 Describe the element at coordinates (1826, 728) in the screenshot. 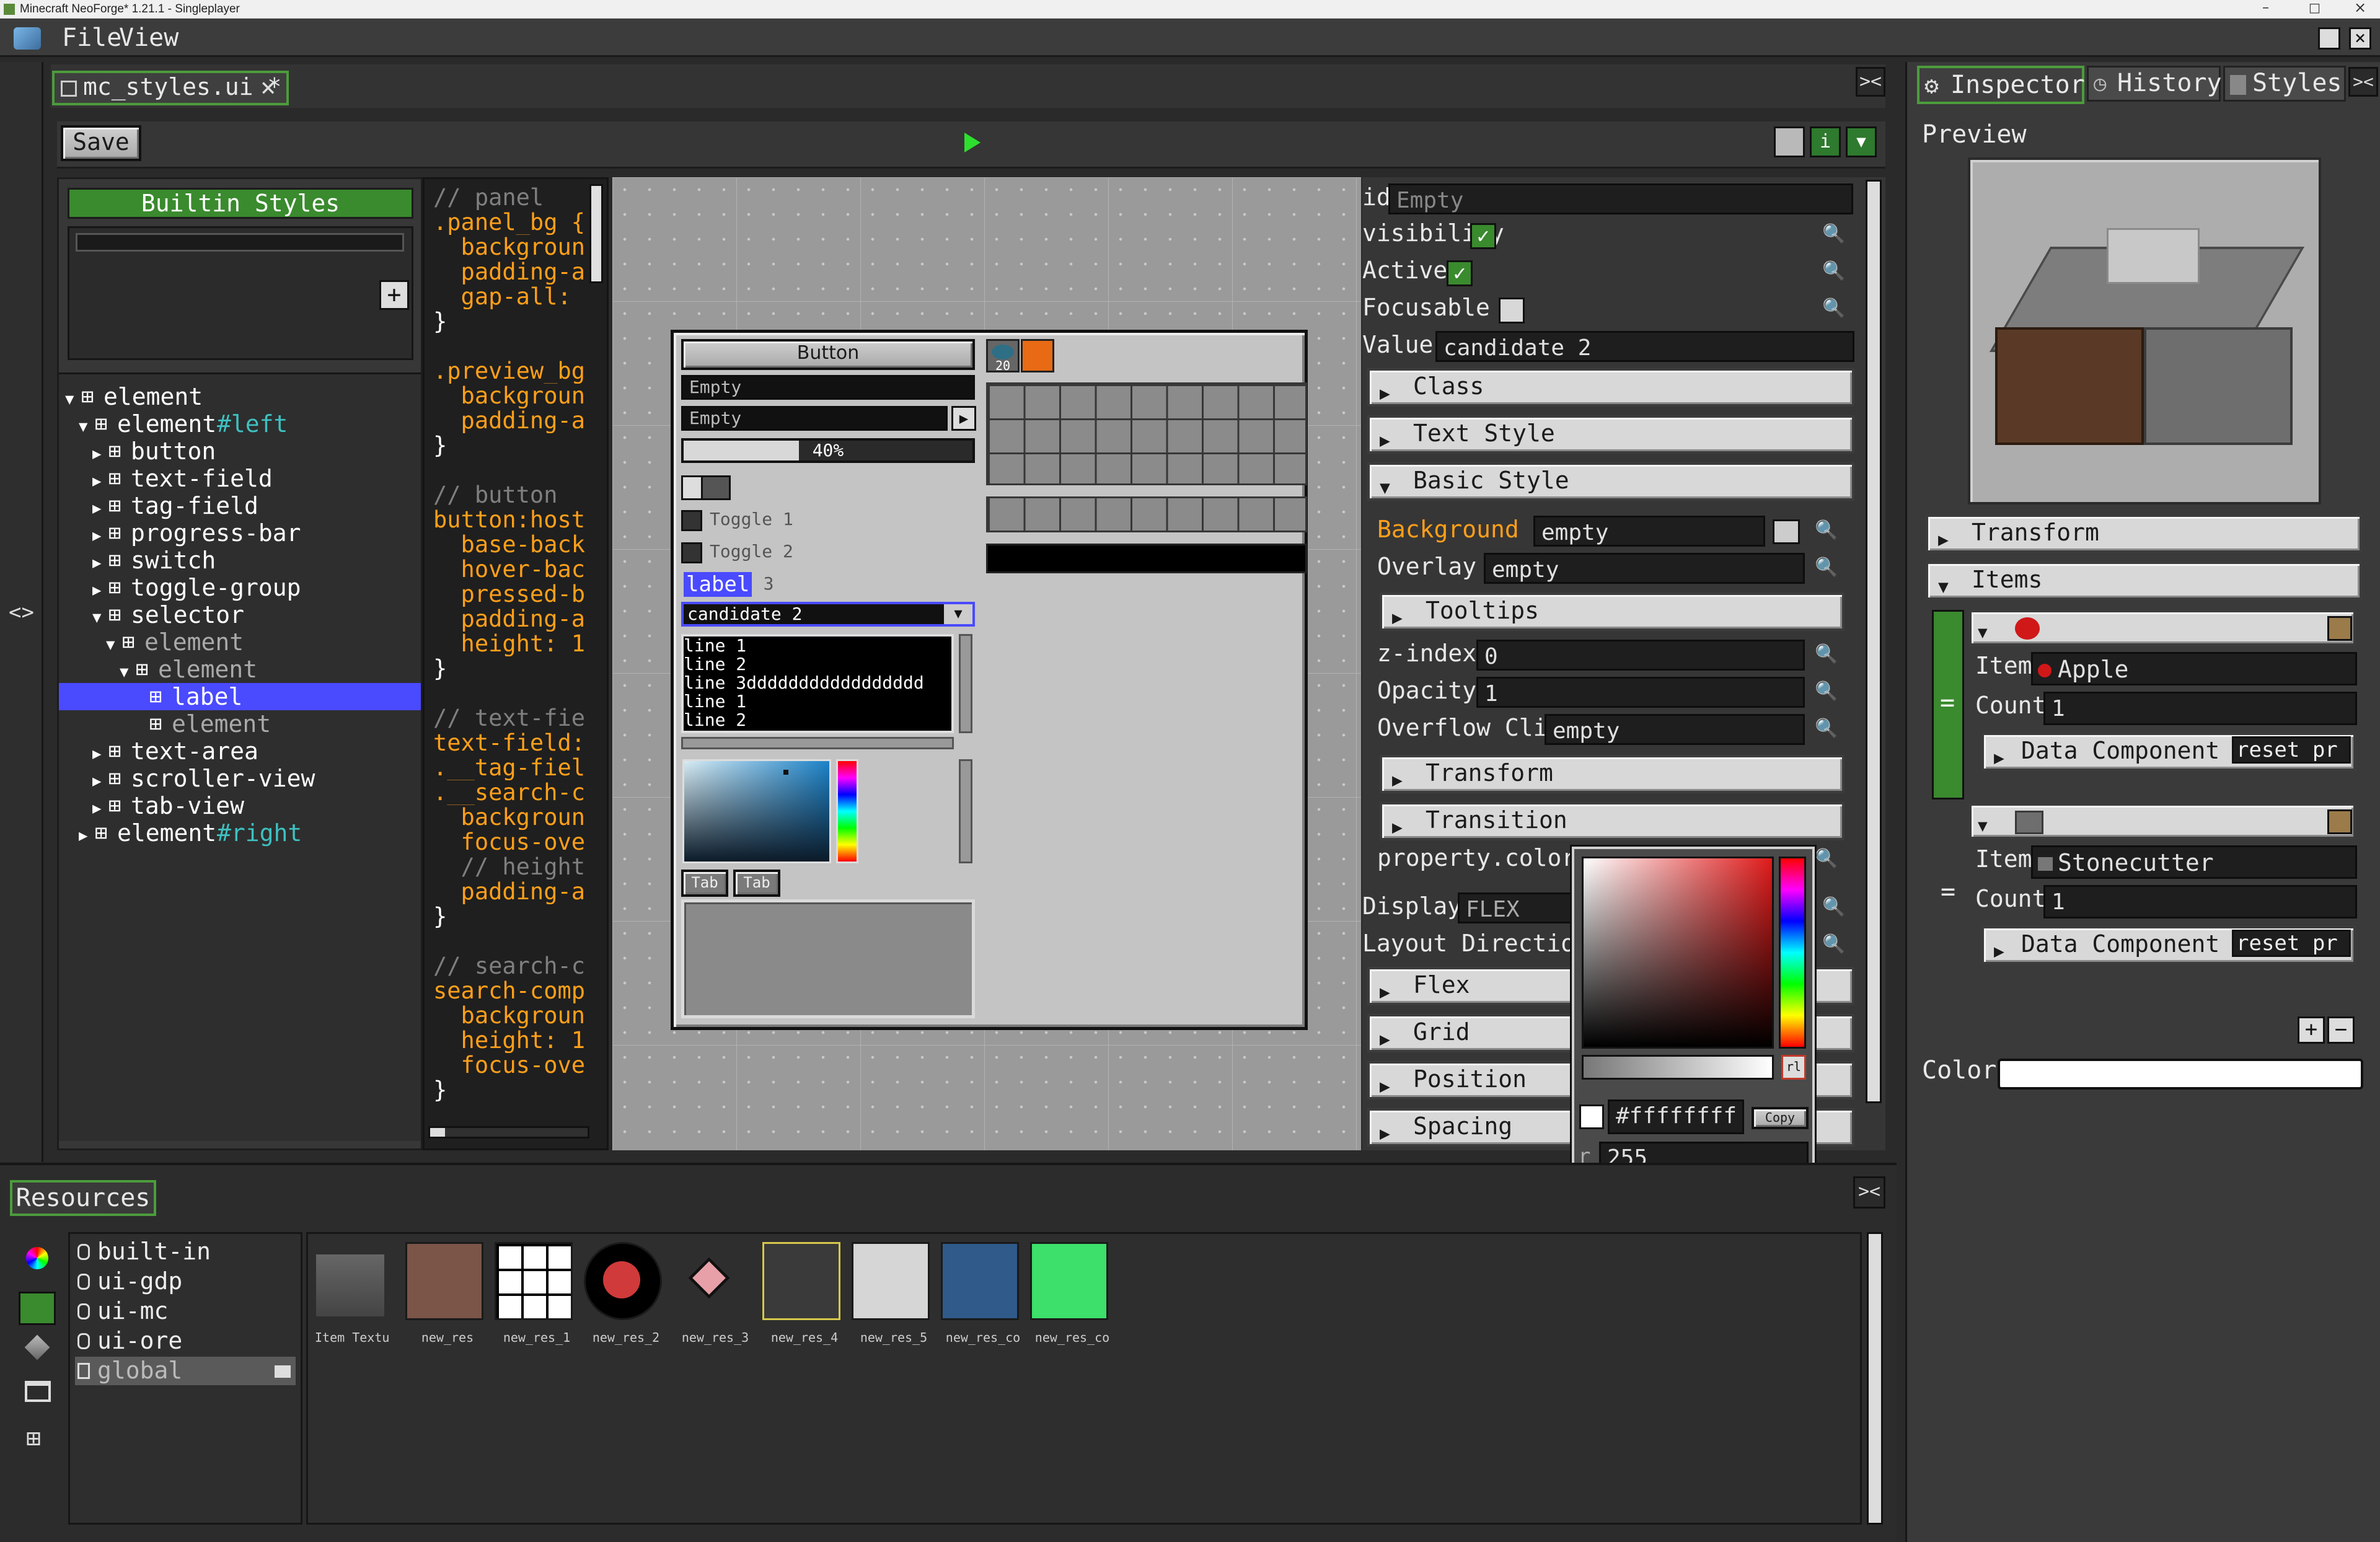

I see `overflow-search-icon: 🔍` at that location.